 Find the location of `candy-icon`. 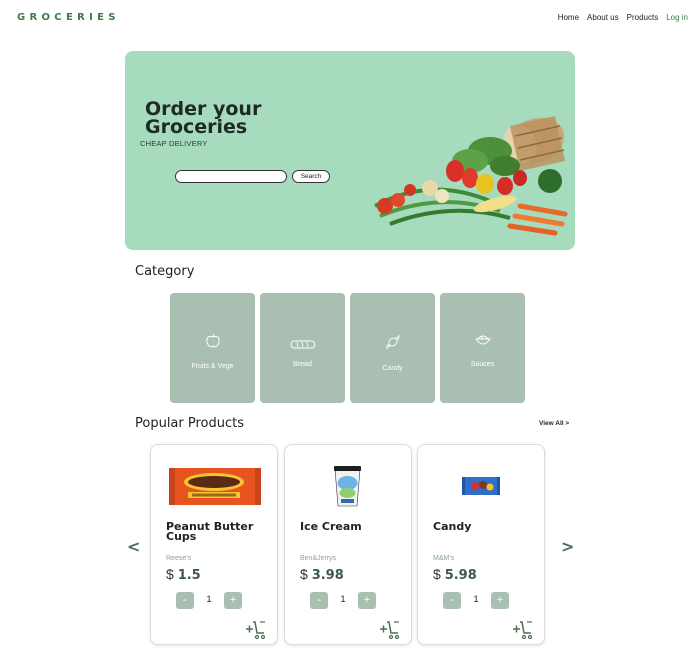

candy-icon is located at coordinates (392, 342).